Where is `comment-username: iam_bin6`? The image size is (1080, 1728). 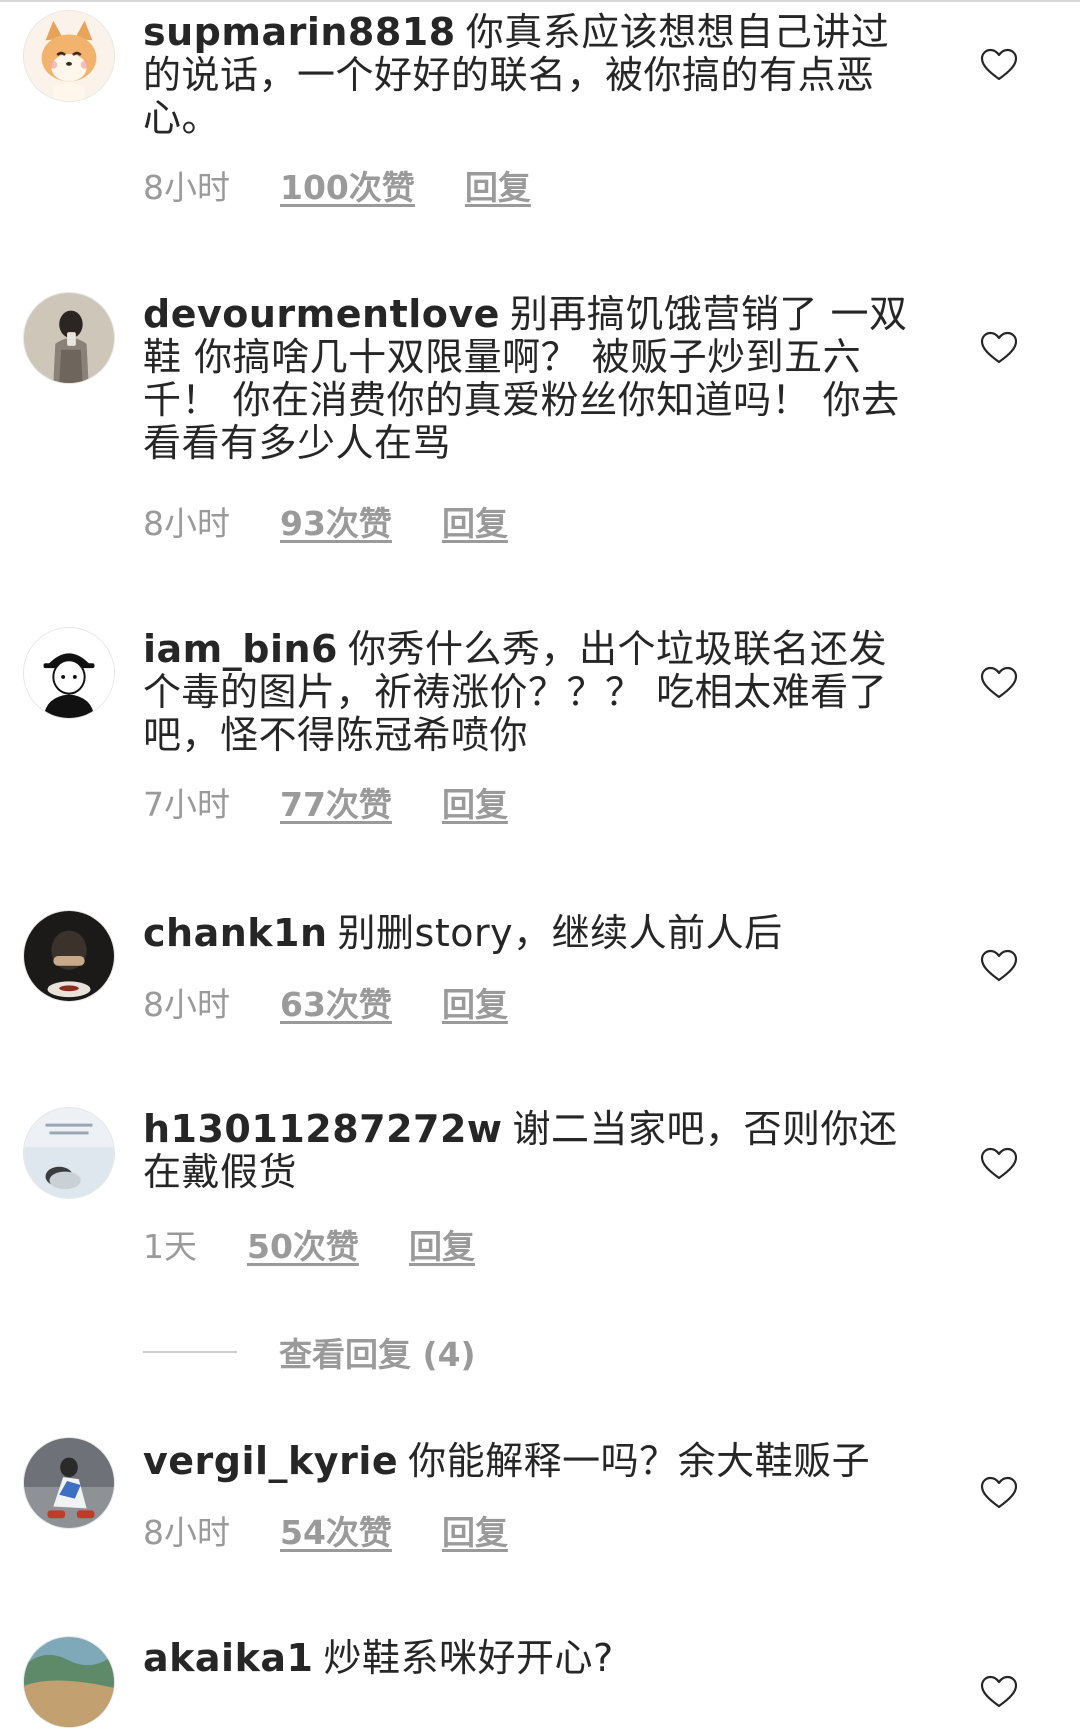 comment-username: iam_bin6 is located at coordinates (240, 649).